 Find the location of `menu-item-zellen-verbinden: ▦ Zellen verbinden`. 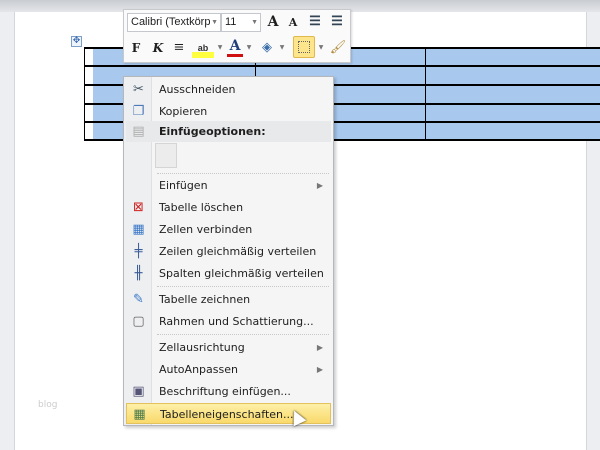

menu-item-zellen-verbinden: ▦ Zellen verbinden is located at coordinates (228, 229).